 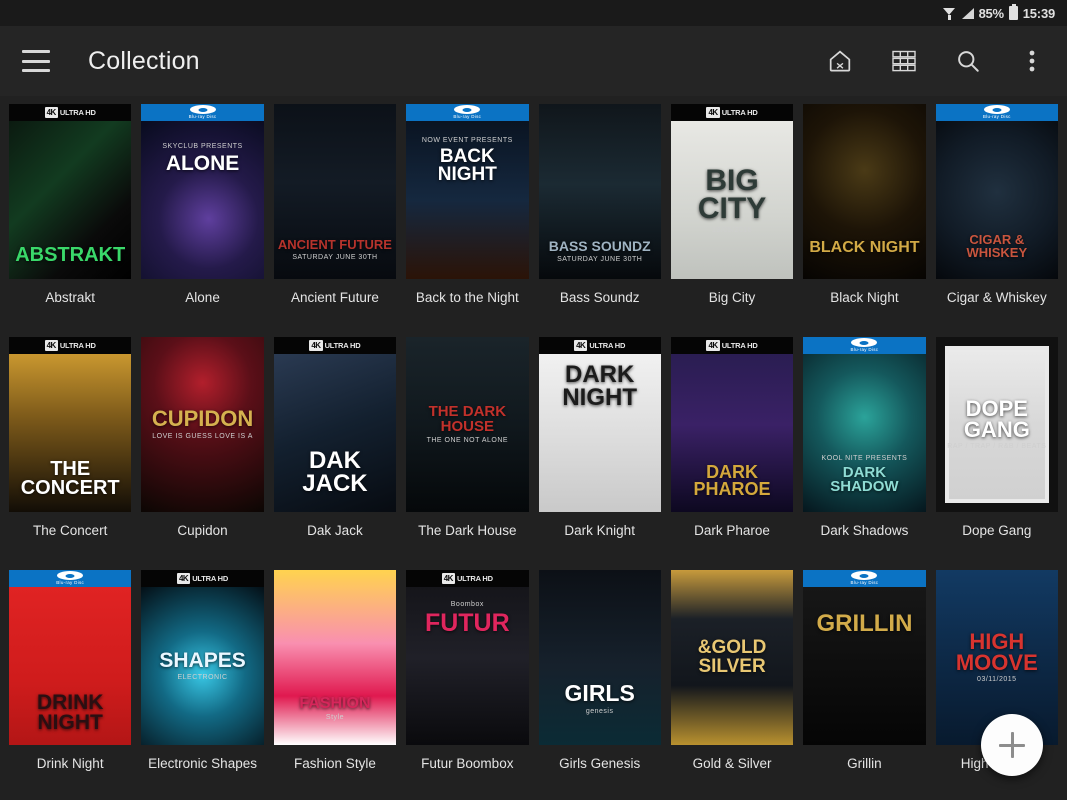 I want to click on collection-item: BASS SOUNDZ SATURDAY JUNE 30TH Bass Soundz, so click(x=599, y=220).